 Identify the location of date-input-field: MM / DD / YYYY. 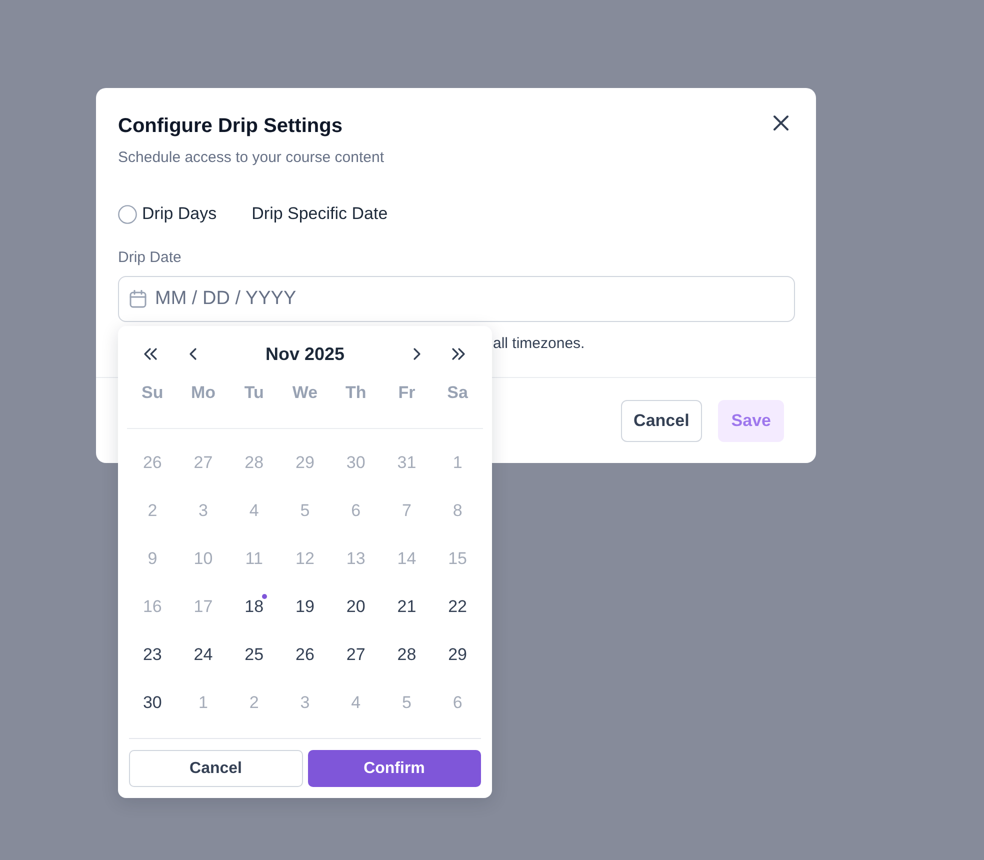
(456, 299).